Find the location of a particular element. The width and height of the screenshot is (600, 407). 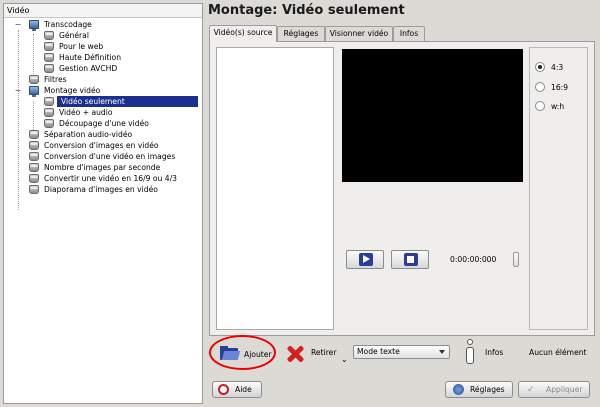

settings-button: Réglages is located at coordinates (479, 389).